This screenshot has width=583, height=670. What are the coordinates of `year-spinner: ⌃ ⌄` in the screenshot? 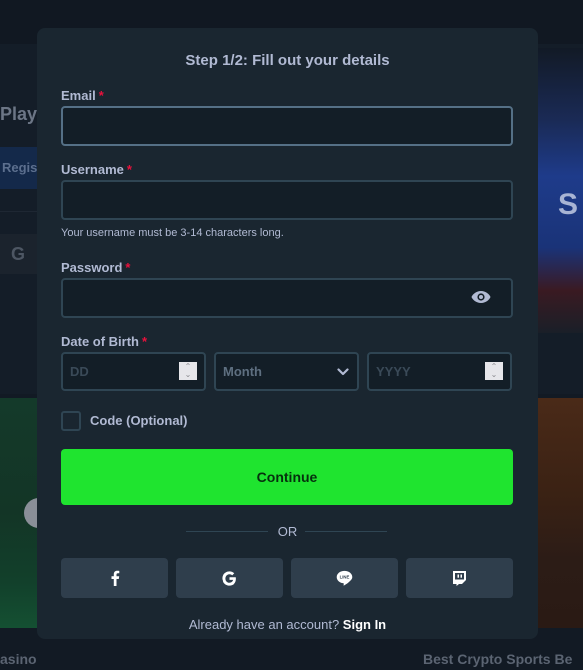 It's located at (494, 371).